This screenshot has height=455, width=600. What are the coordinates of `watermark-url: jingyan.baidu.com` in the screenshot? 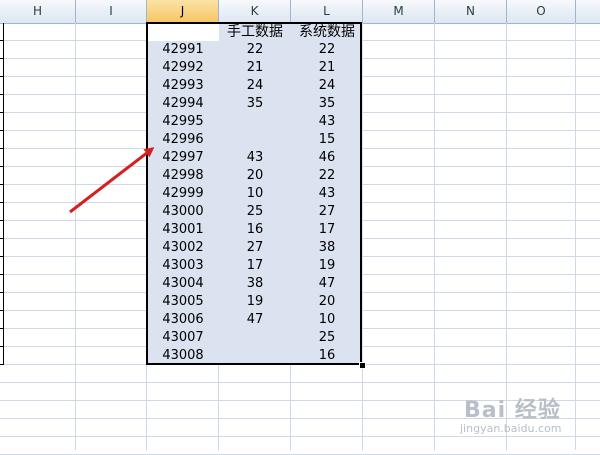 It's located at (511, 428).